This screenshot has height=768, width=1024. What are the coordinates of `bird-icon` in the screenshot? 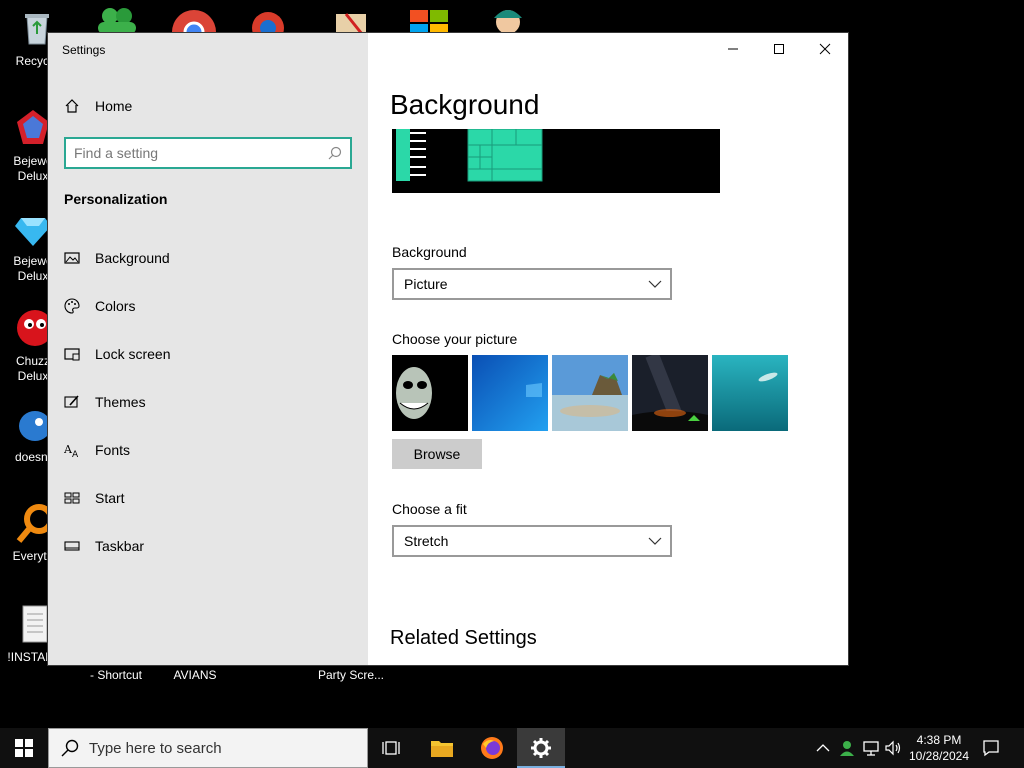 It's located at (35, 426).